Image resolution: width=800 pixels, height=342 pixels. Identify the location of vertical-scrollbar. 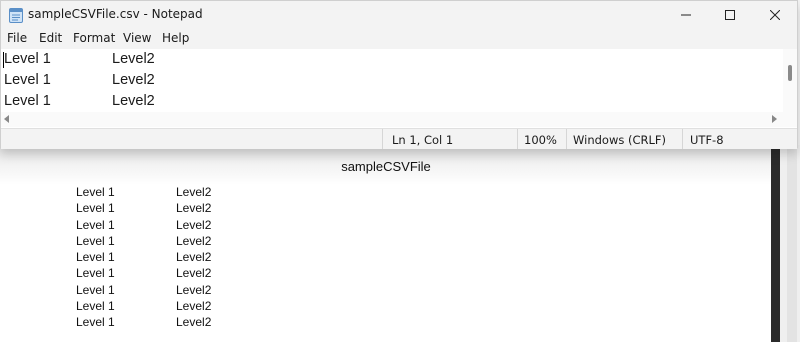
(790, 80).